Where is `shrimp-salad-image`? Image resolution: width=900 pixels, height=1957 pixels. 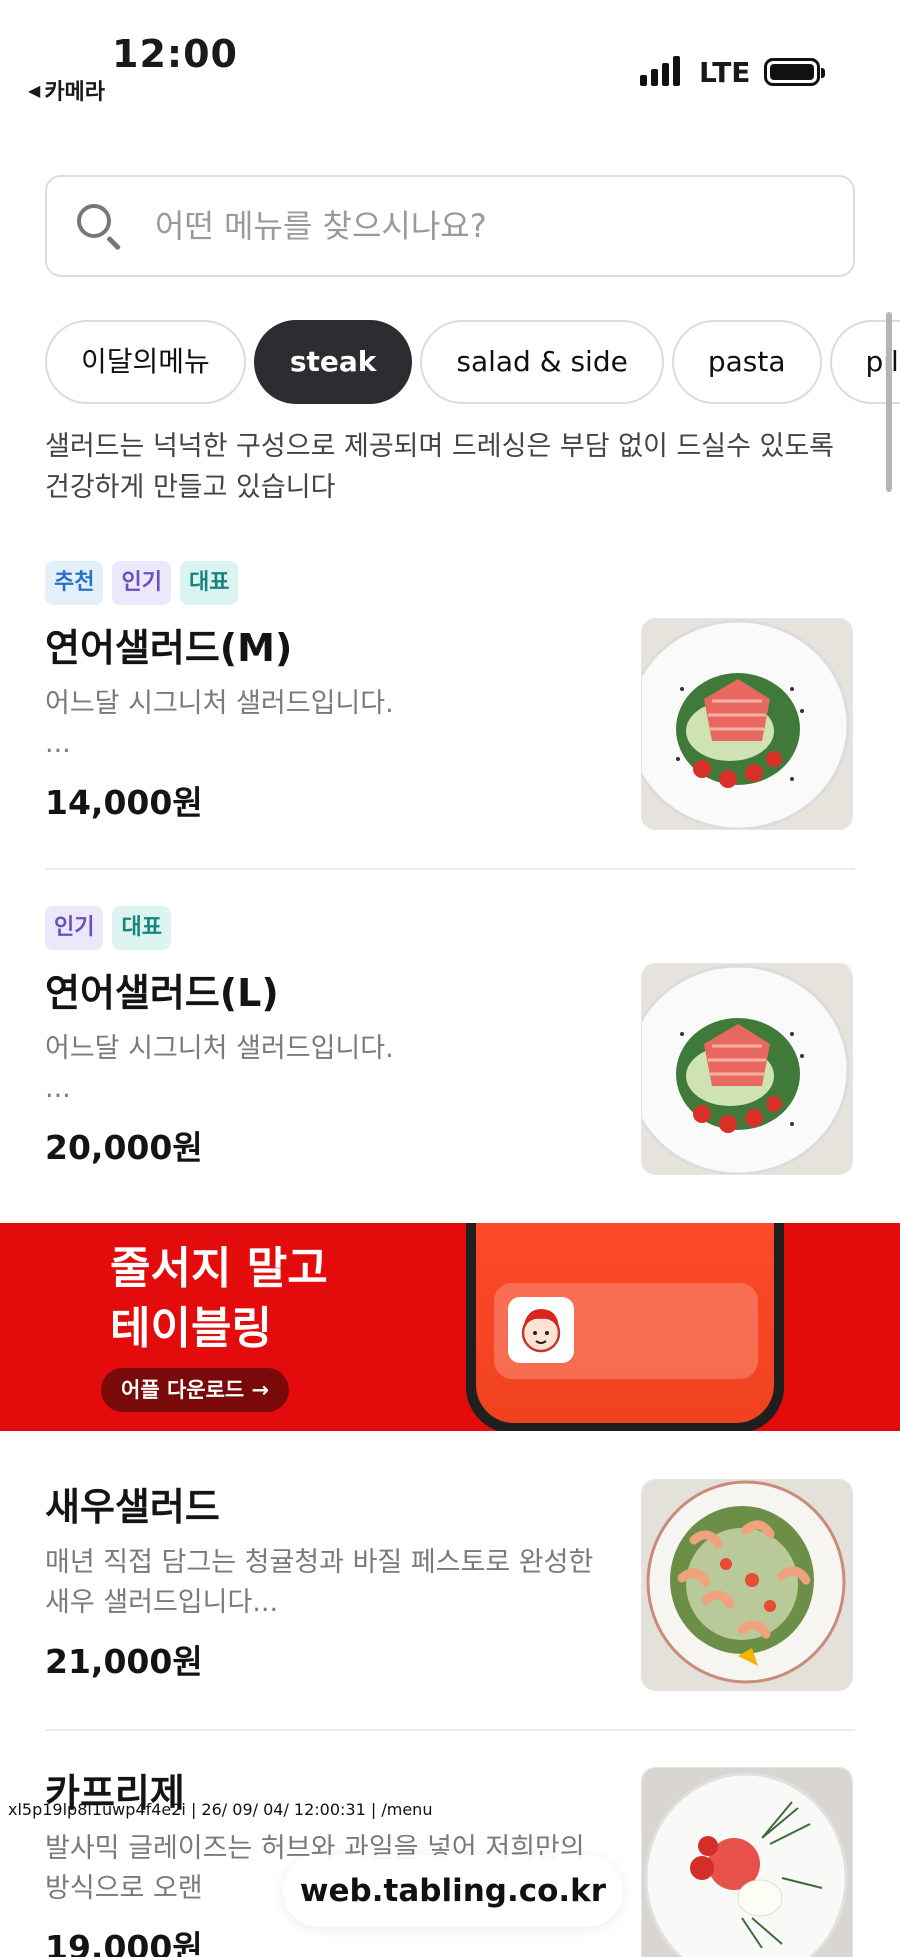 shrimp-salad-image is located at coordinates (747, 1585).